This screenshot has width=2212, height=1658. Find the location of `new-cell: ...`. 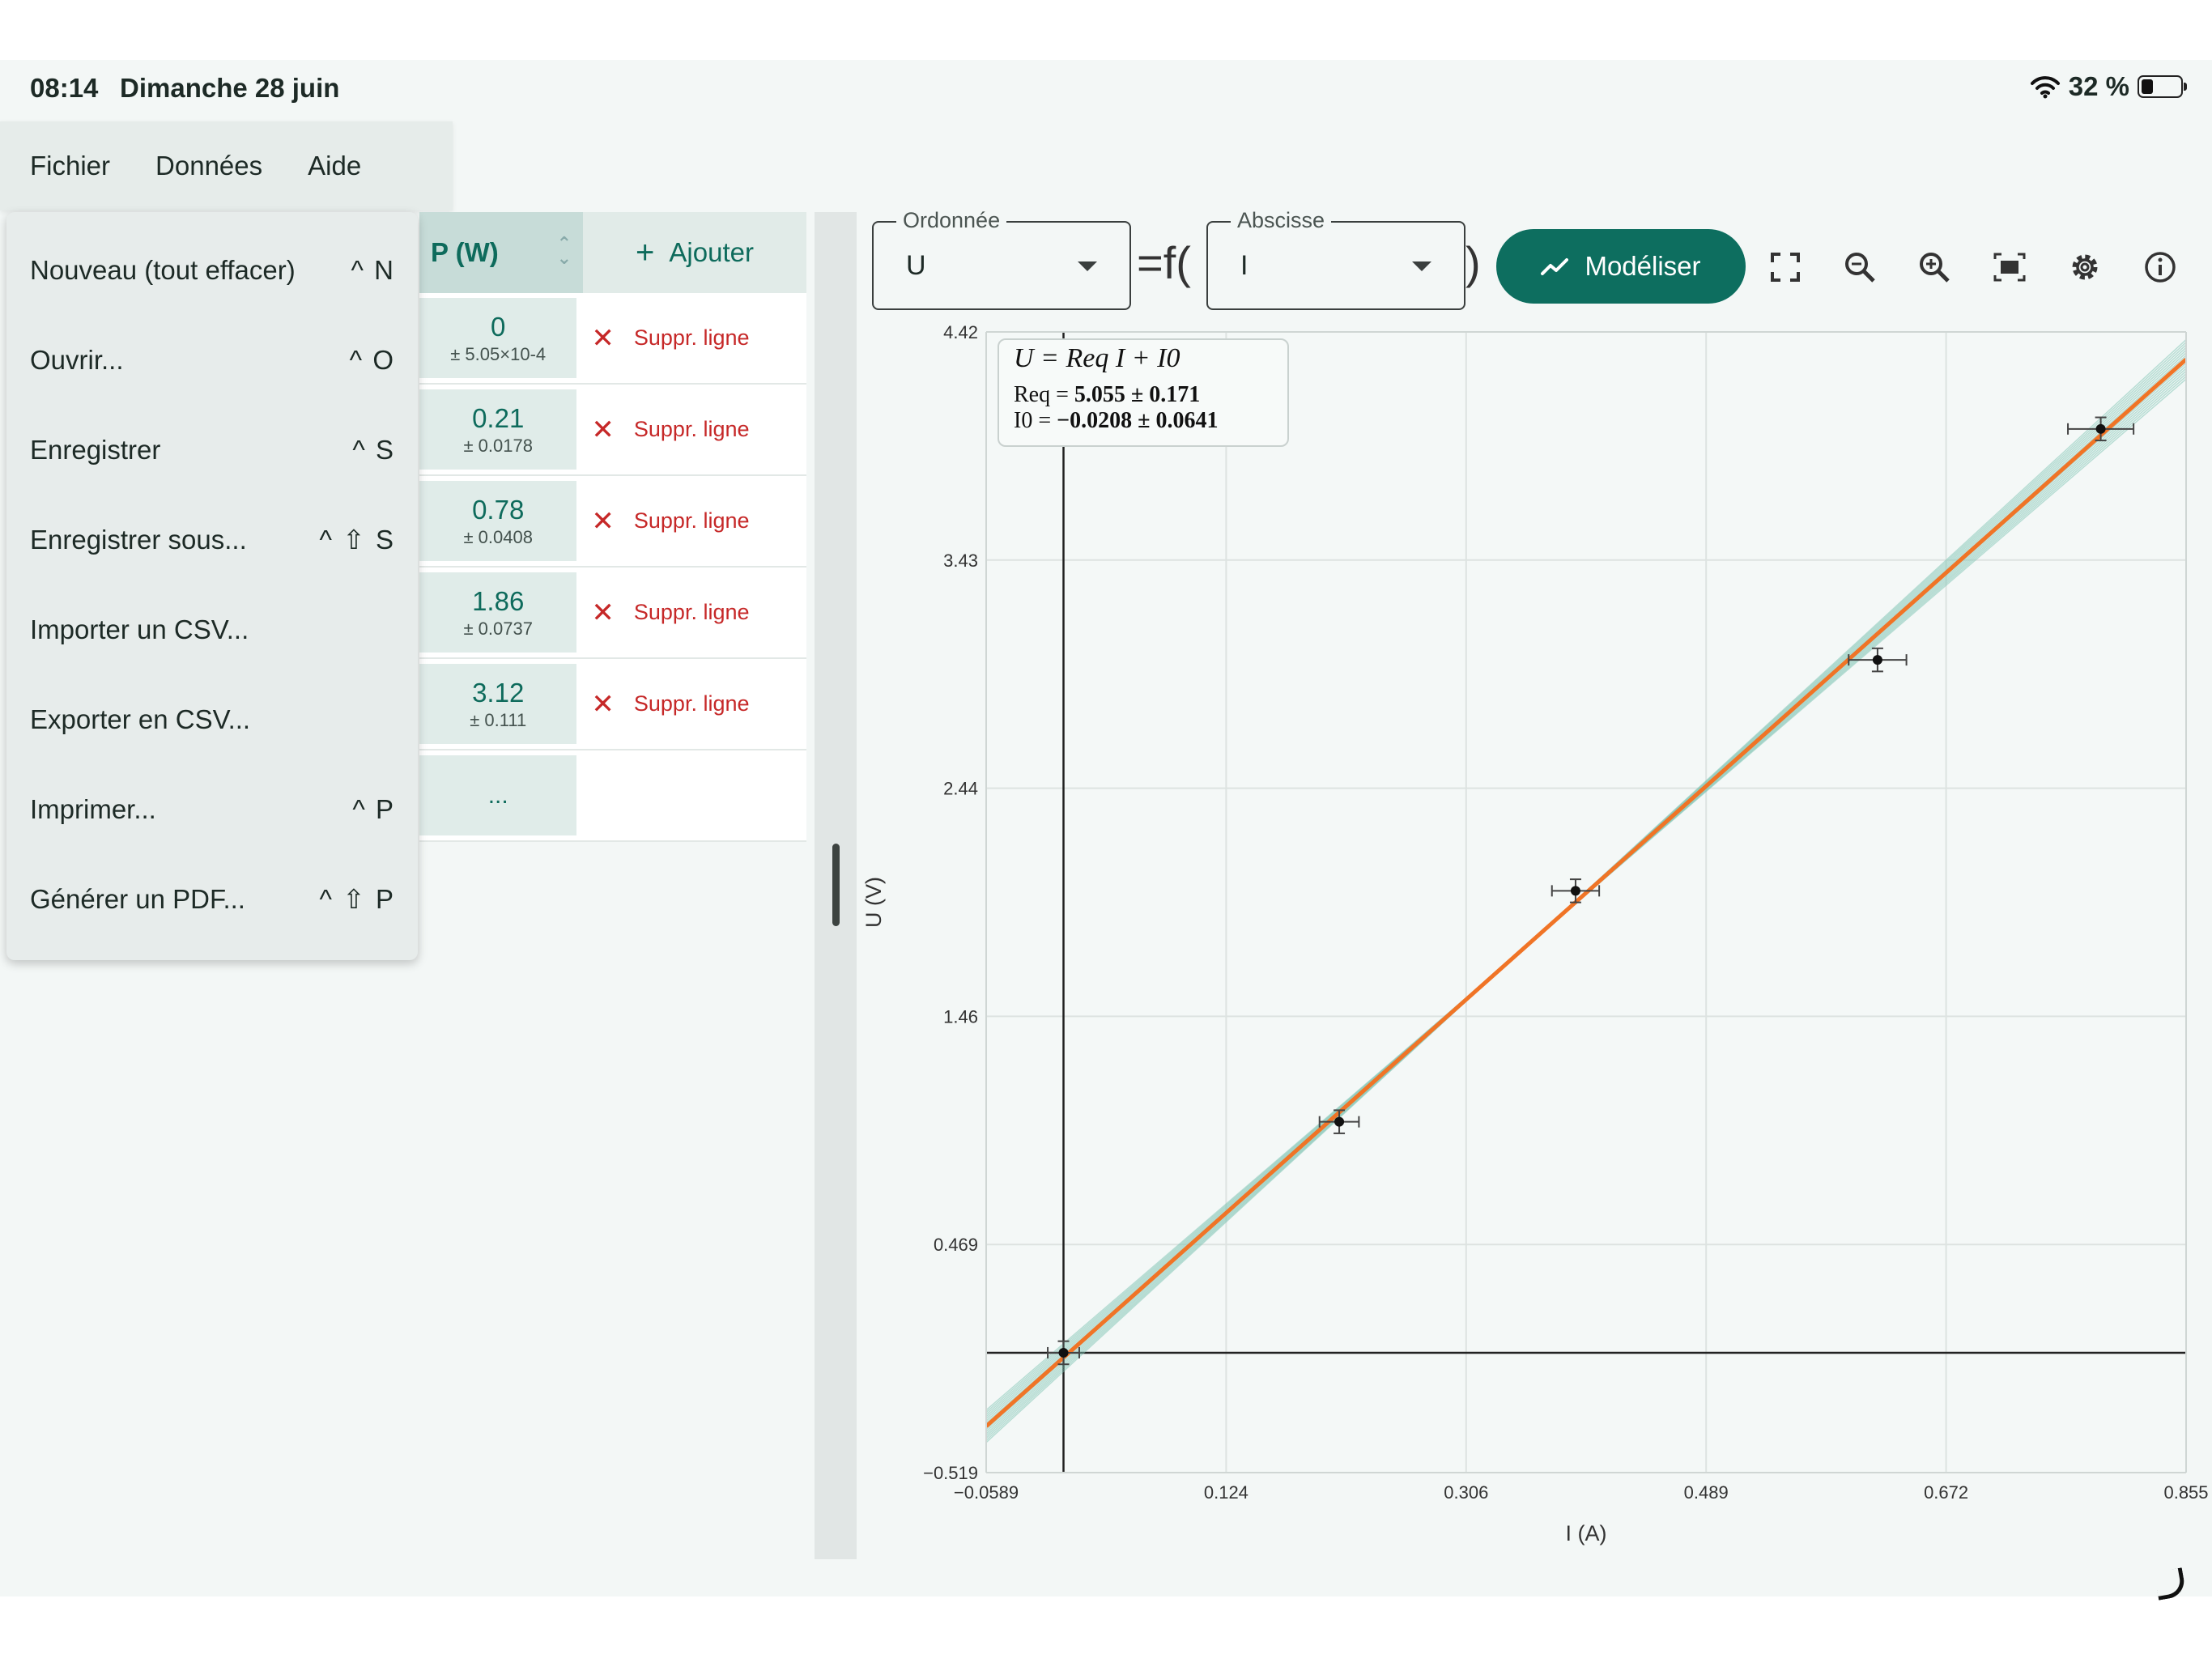

new-cell: ... is located at coordinates (498, 795).